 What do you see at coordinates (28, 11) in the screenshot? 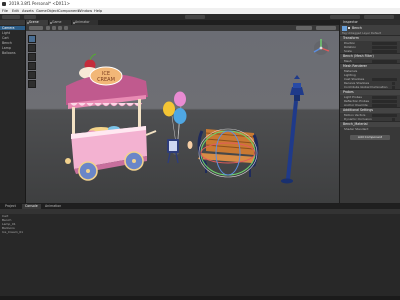
I see `menu-assets: Assets` at bounding box center [28, 11].